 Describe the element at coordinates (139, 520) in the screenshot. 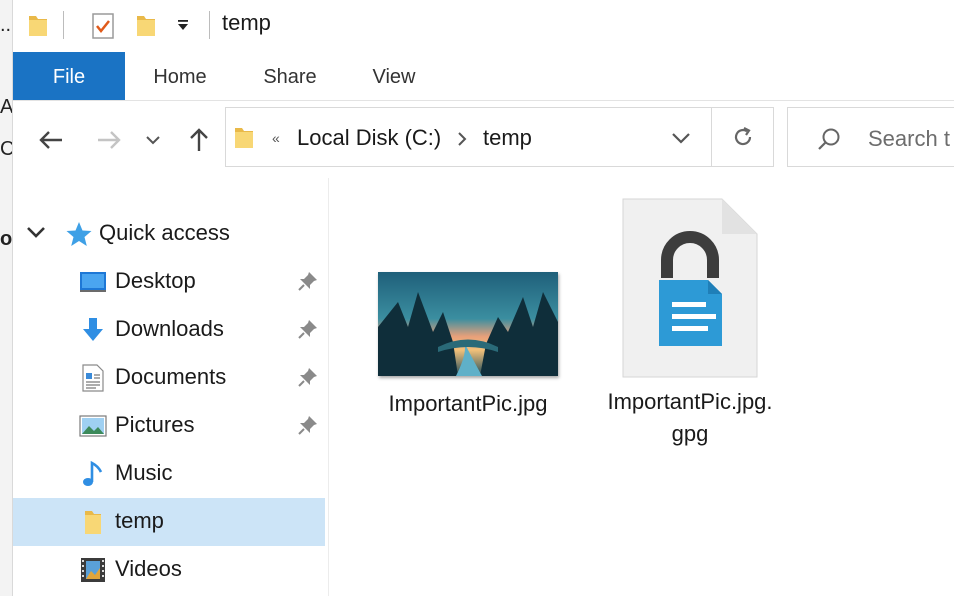

I see `sidebar-item-label: temp` at that location.